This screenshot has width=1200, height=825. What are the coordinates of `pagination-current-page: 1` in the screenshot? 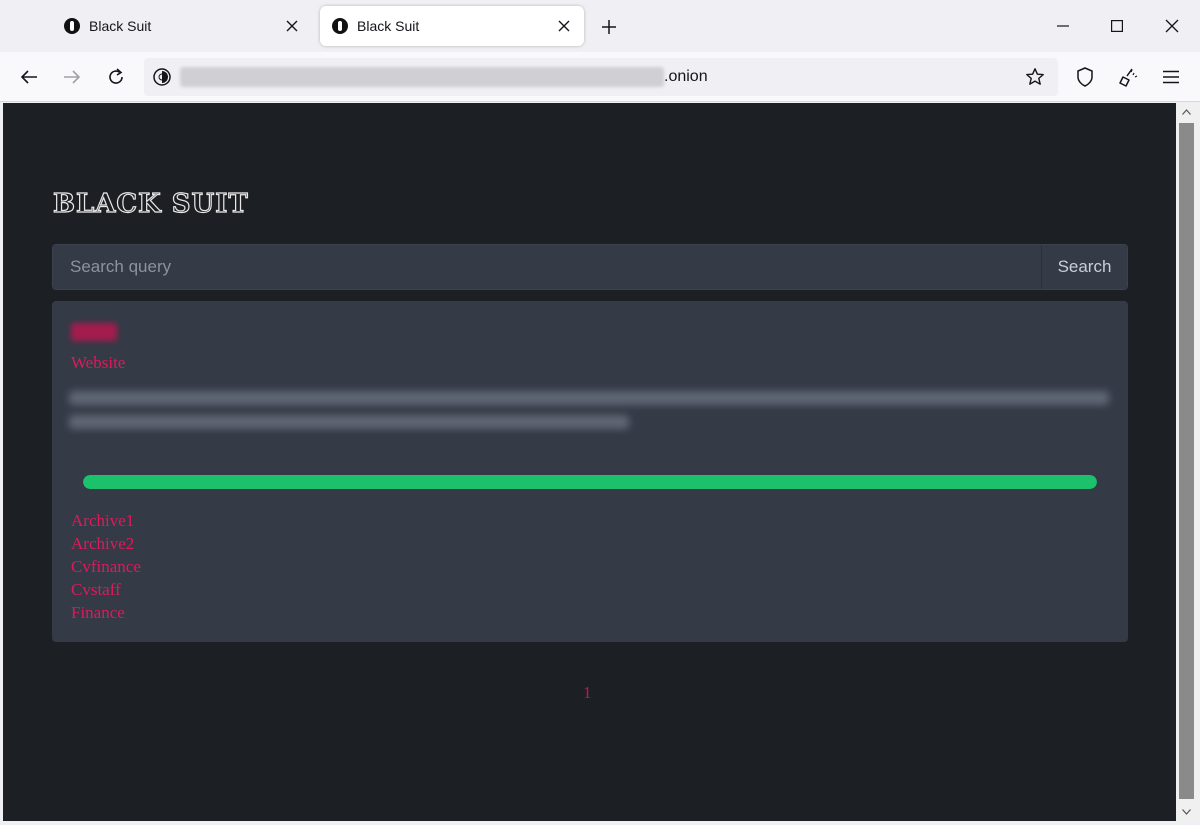 It's located at (587, 693).